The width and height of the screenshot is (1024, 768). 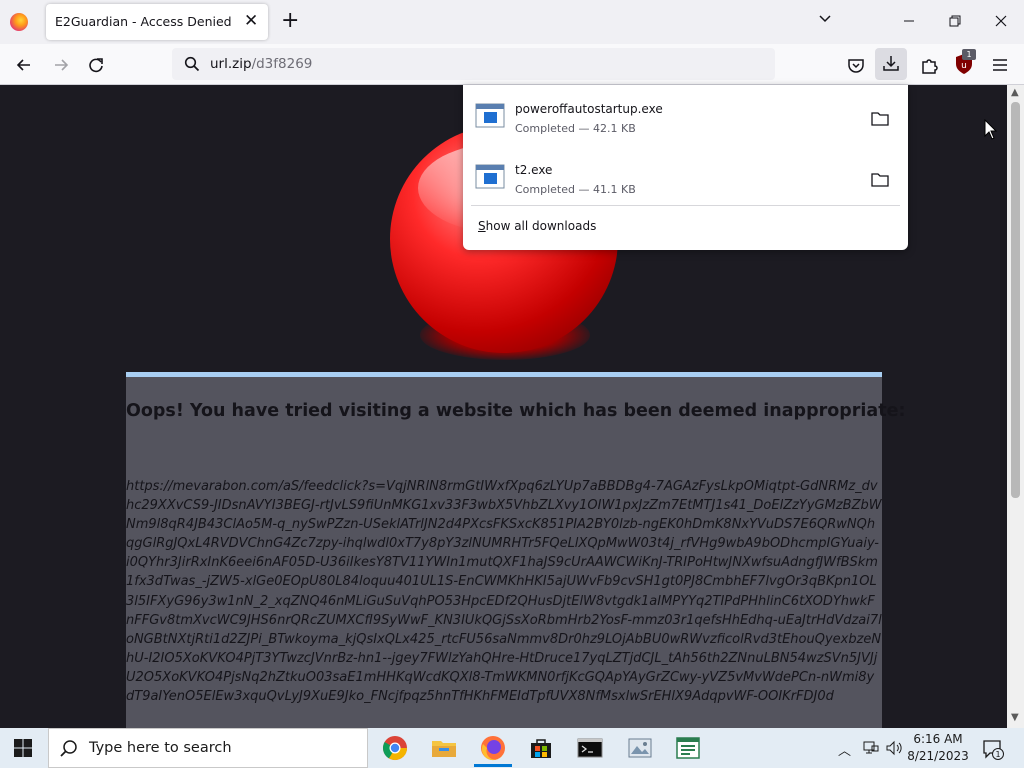 I want to click on search-placeholder: Type here to search, so click(x=160, y=748).